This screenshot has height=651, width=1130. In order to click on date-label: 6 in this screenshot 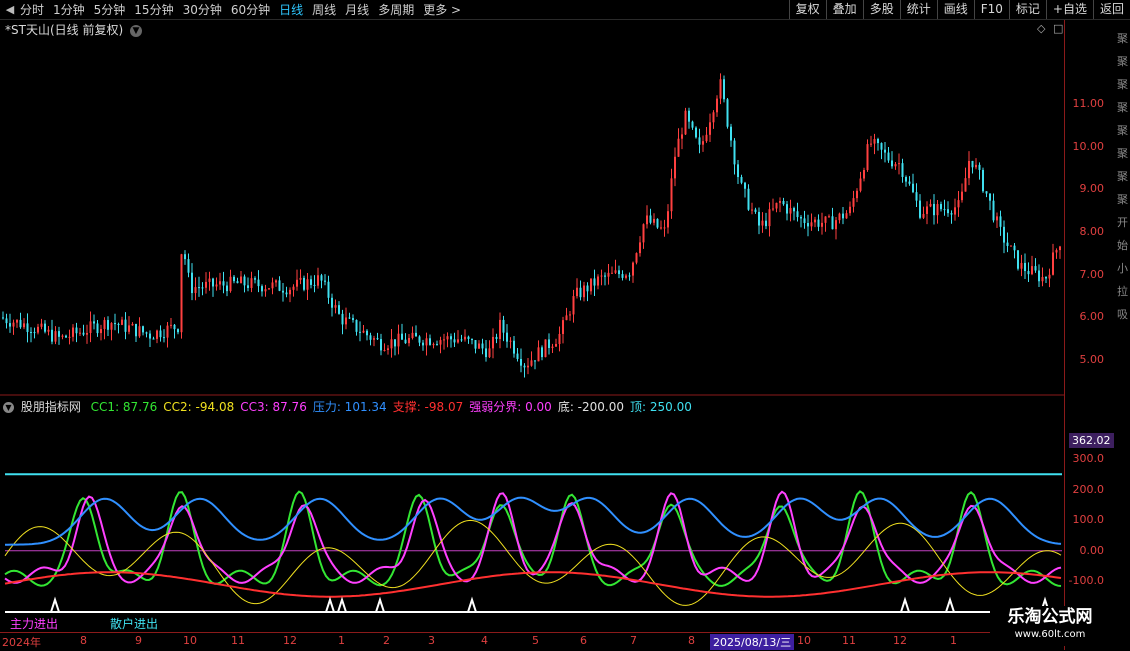, I will do `click(583, 640)`.